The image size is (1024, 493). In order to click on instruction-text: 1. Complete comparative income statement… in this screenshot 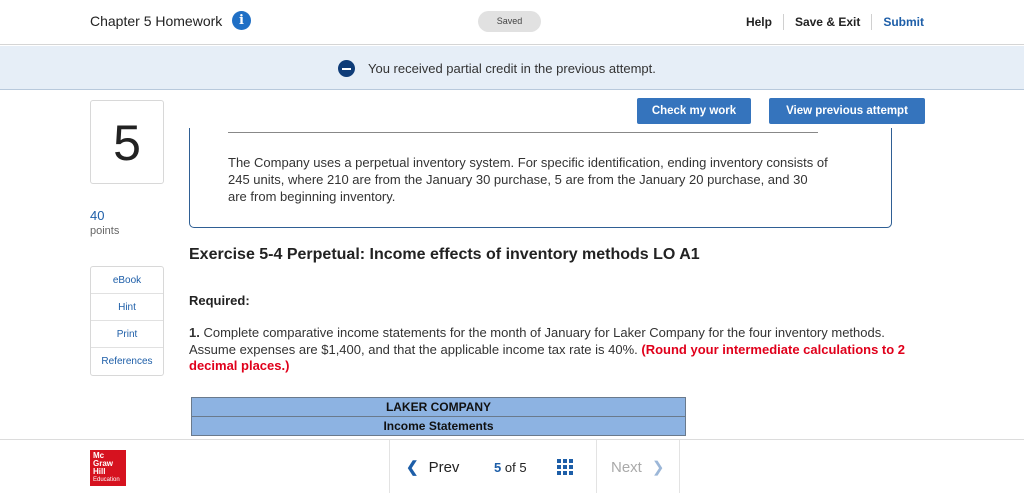, I will do `click(554, 350)`.